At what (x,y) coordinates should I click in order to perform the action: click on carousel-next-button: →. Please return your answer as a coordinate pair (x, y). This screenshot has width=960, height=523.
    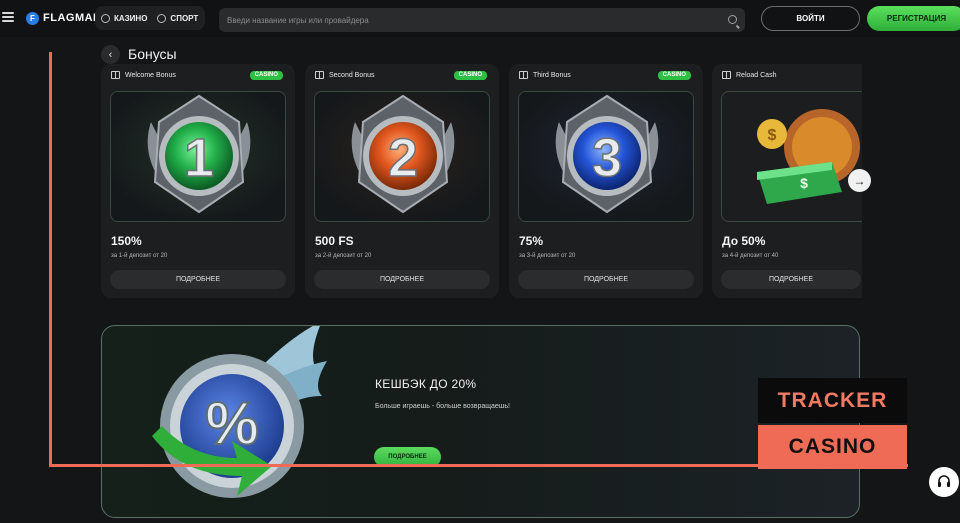
    Looking at the image, I should click on (859, 180).